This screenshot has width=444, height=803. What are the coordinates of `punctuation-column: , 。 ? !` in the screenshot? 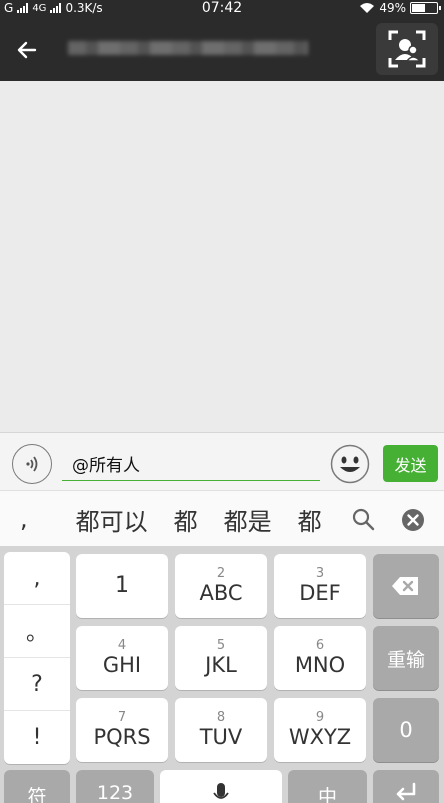 It's located at (37, 658).